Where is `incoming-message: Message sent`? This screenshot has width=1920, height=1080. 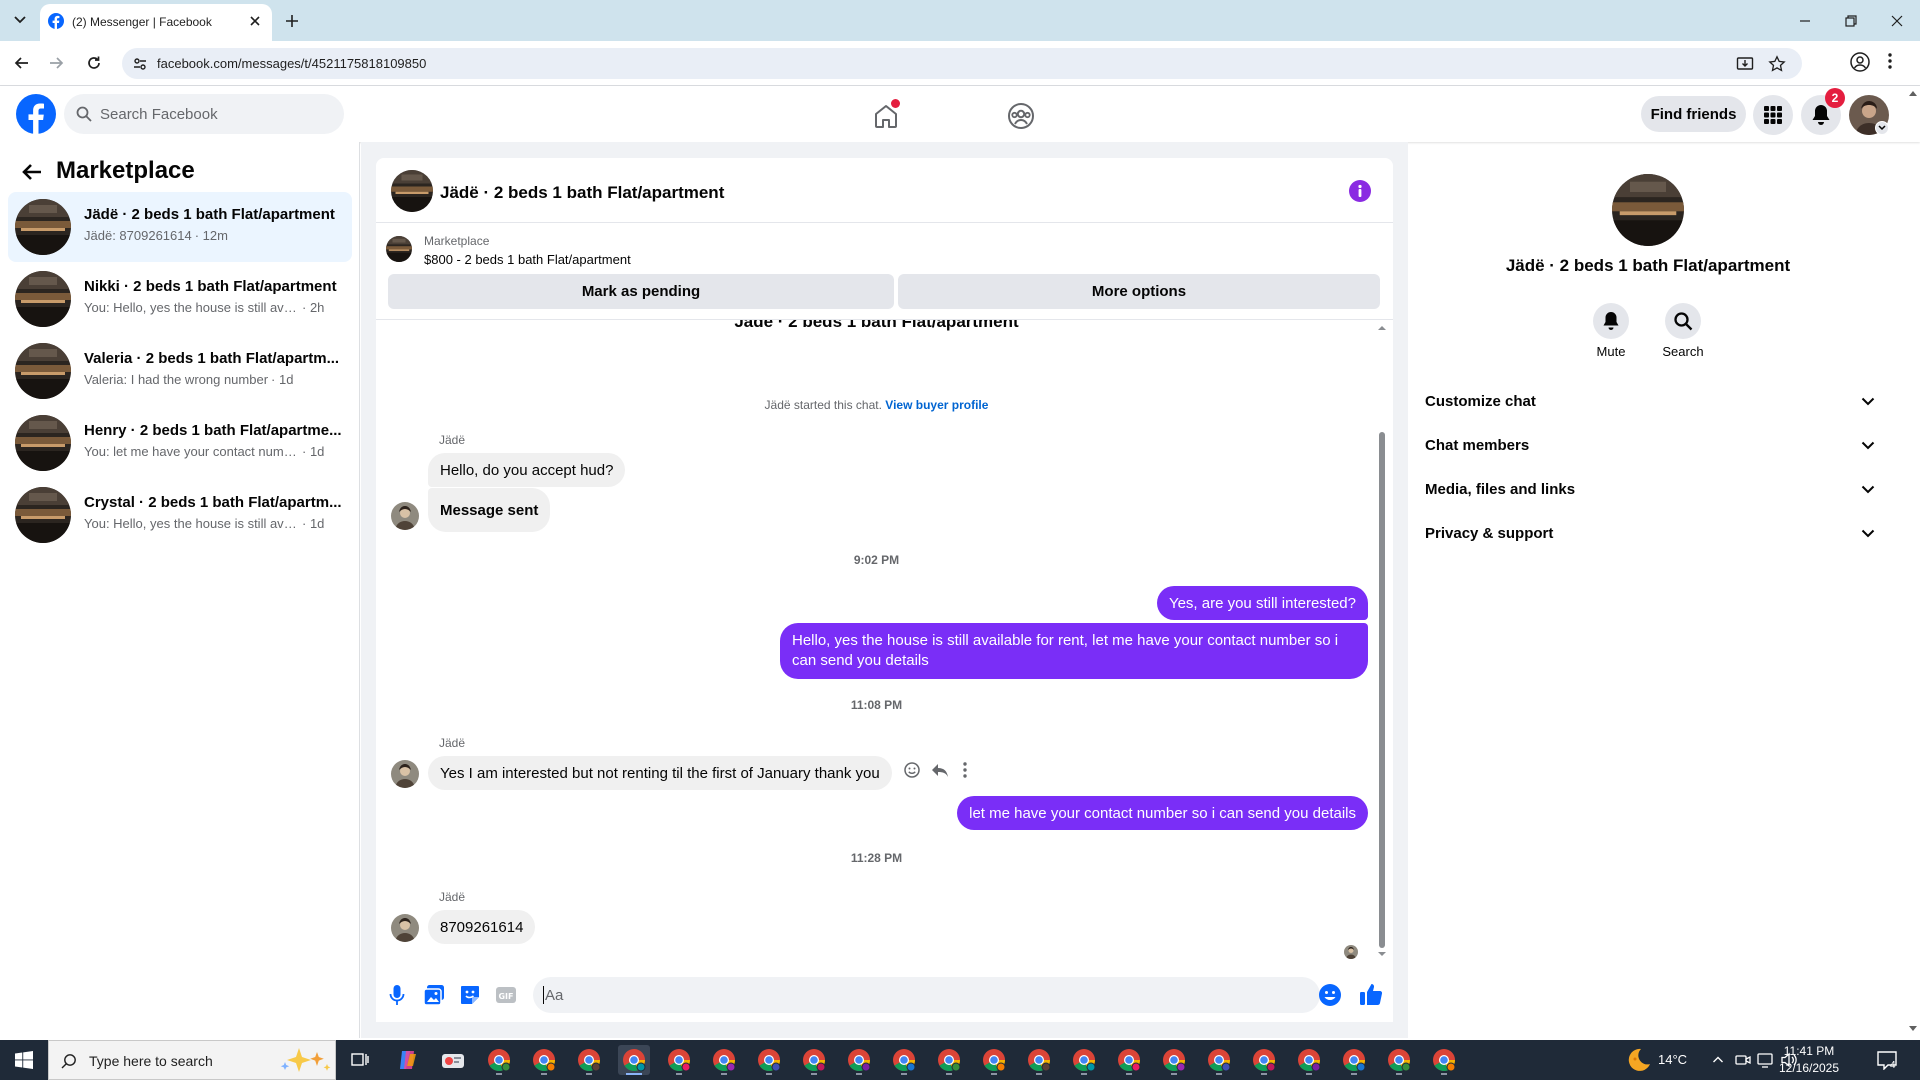 incoming-message: Message sent is located at coordinates (489, 510).